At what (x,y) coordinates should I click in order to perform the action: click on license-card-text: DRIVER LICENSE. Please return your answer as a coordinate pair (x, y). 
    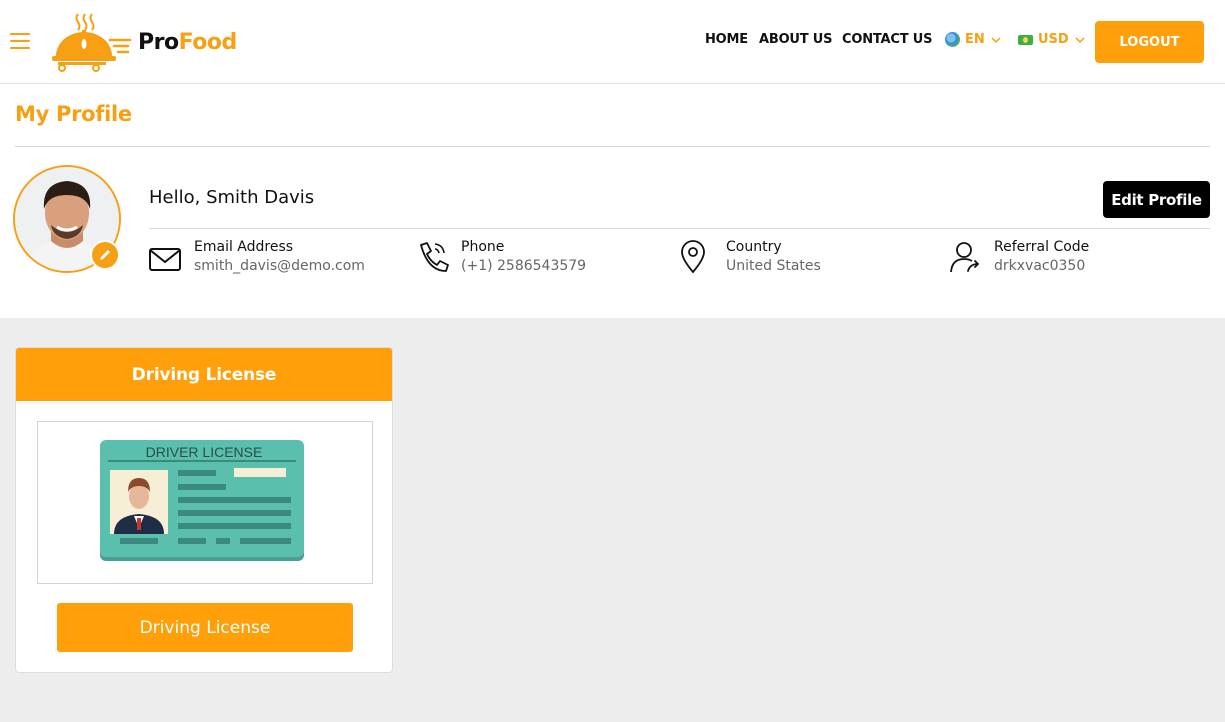
    Looking at the image, I should click on (204, 452).